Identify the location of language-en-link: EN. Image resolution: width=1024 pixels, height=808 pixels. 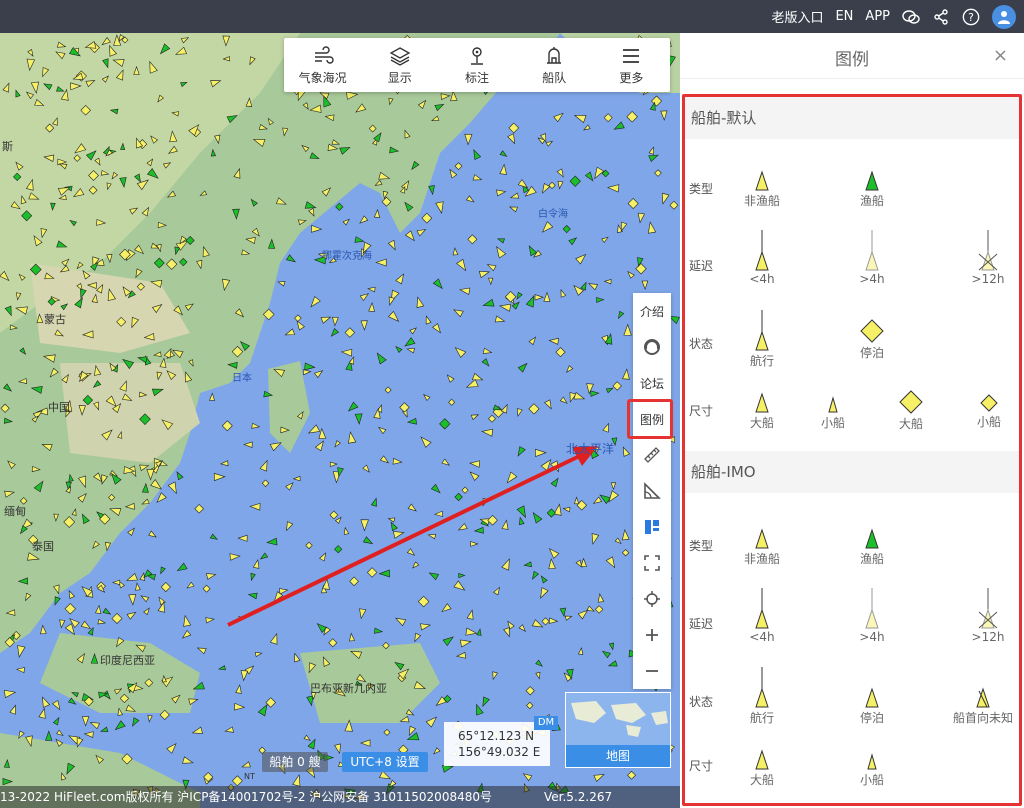
(844, 16).